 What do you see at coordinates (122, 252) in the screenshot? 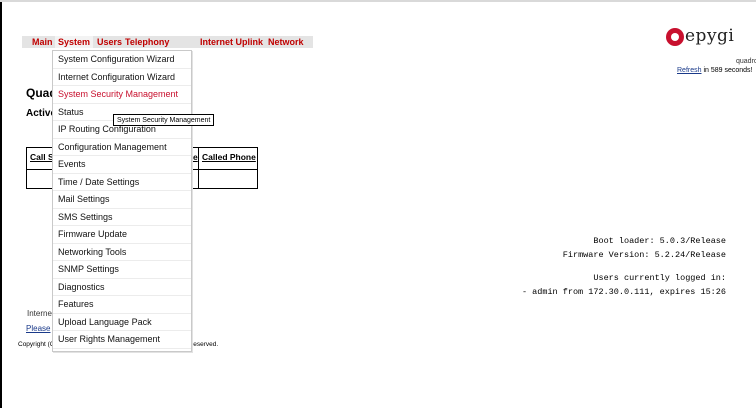
I see `menu-item-networking-tools: Networking Tools` at bounding box center [122, 252].